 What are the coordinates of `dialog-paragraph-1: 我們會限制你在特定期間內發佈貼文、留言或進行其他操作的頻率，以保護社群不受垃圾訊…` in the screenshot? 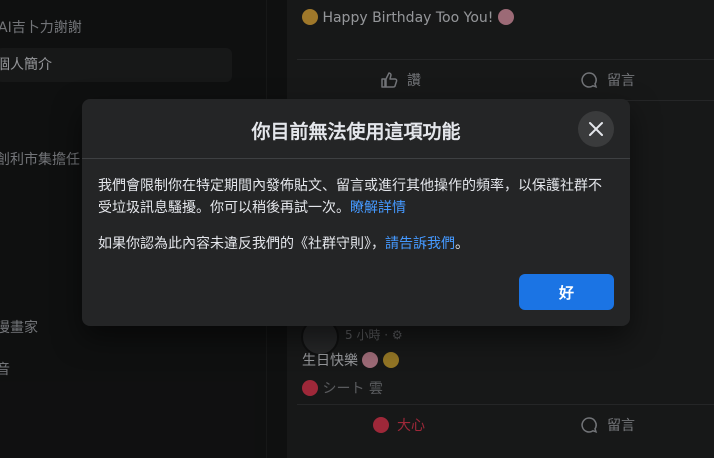 It's located at (356, 197).